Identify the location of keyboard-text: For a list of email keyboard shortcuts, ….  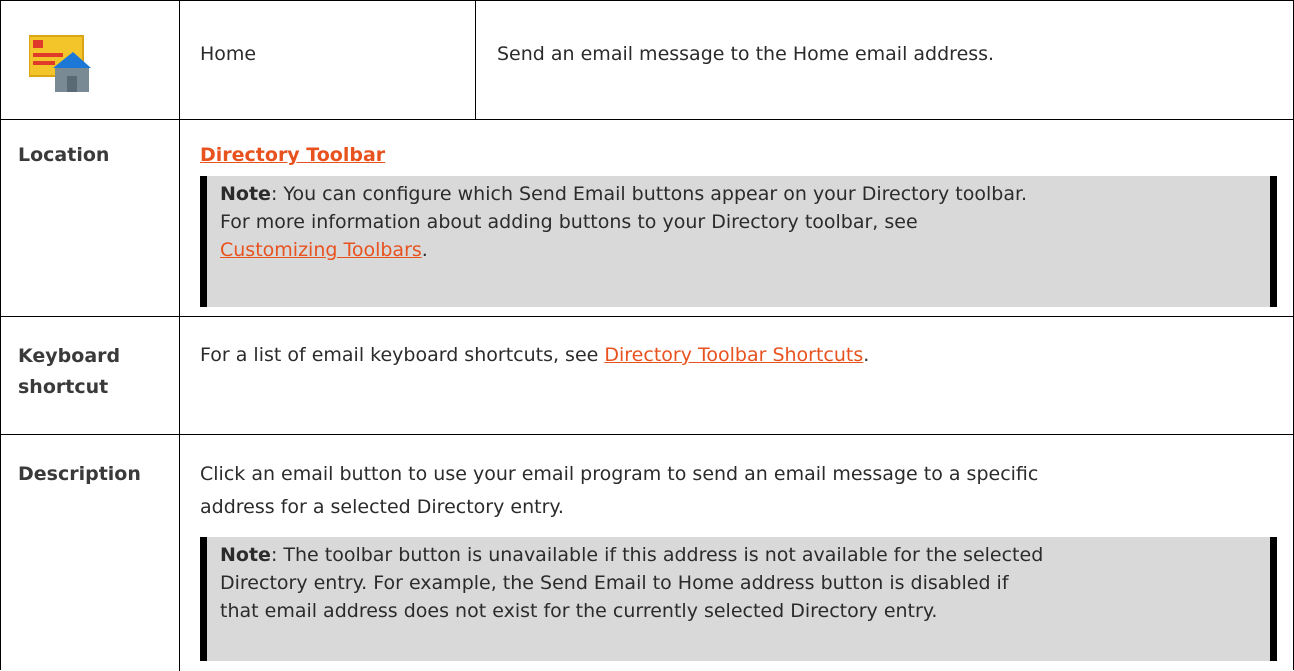
(534, 355).